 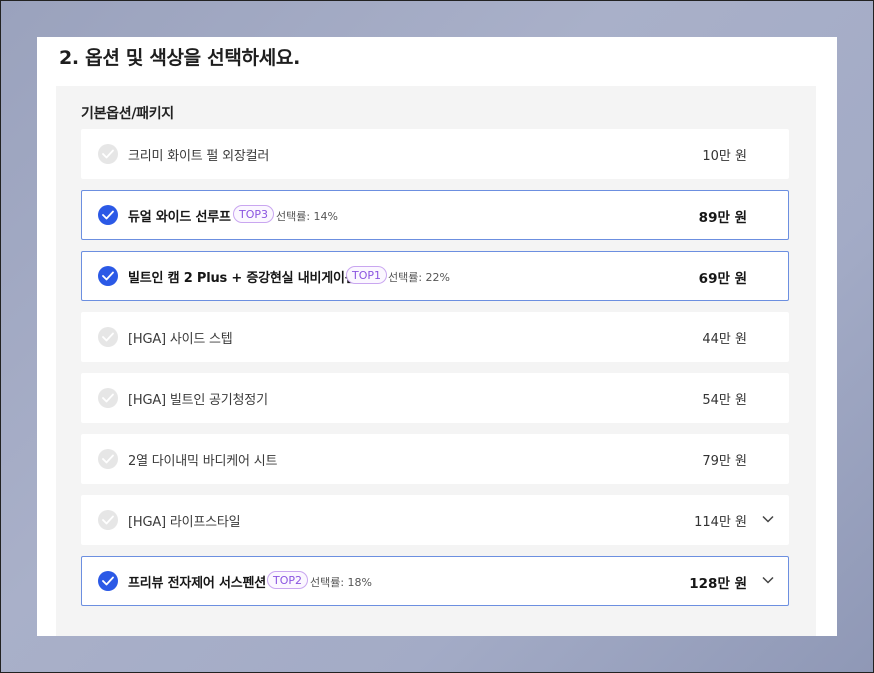 I want to click on option-label: [HGA] 라이프스타일, so click(x=184, y=522).